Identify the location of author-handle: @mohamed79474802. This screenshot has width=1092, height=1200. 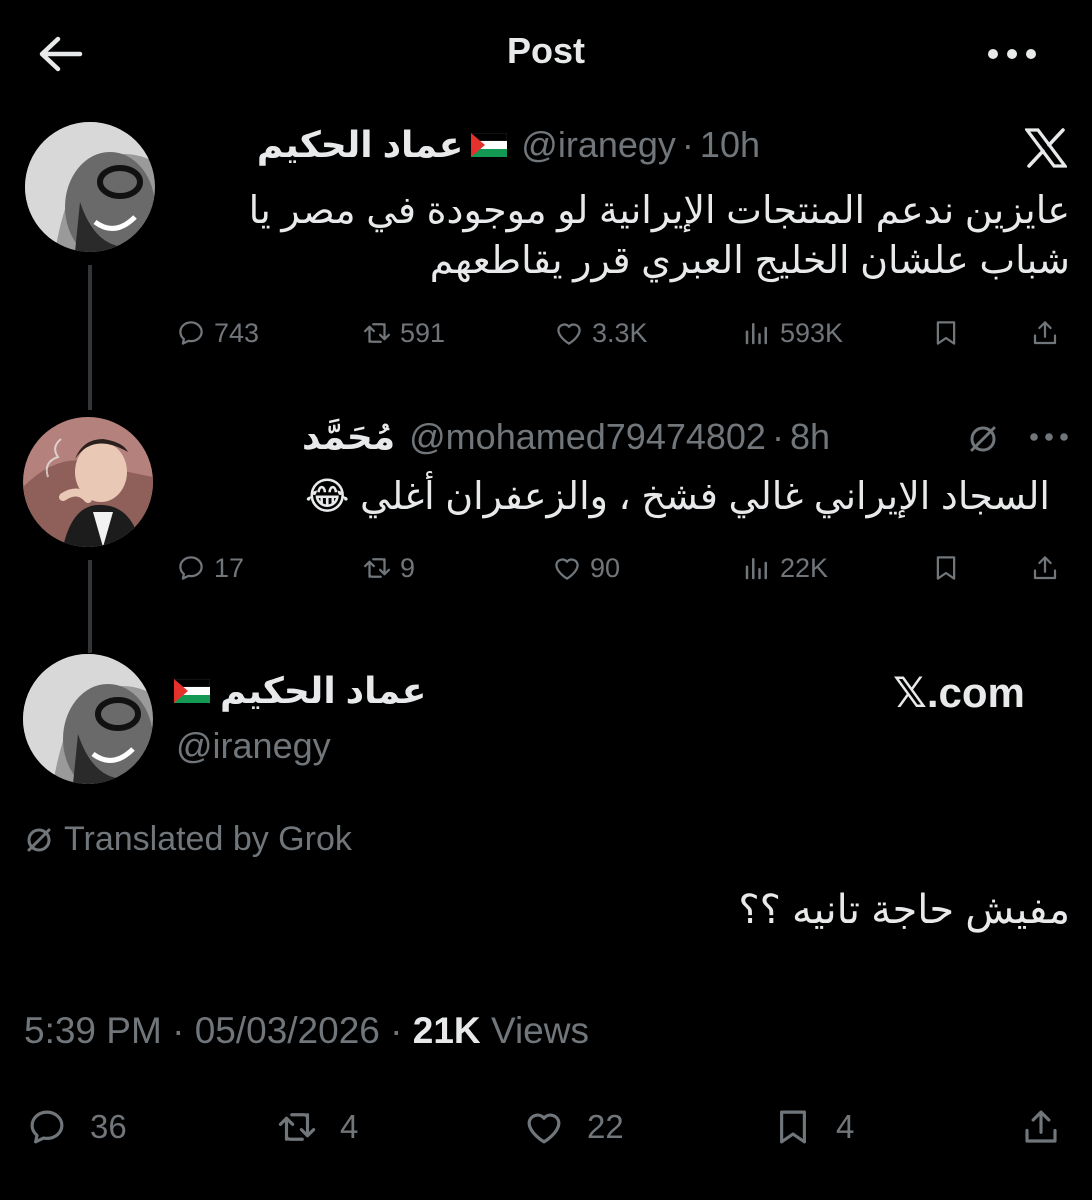
(587, 437).